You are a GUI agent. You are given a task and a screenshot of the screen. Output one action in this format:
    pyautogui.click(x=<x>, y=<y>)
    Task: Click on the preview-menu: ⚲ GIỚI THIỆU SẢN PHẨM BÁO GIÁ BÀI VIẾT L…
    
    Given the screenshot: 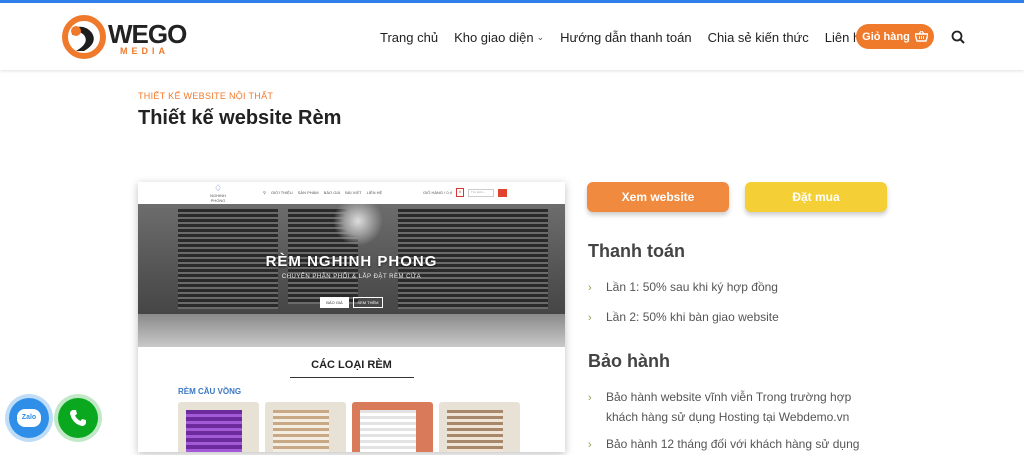 What is the action you would take?
    pyautogui.click(x=322, y=192)
    